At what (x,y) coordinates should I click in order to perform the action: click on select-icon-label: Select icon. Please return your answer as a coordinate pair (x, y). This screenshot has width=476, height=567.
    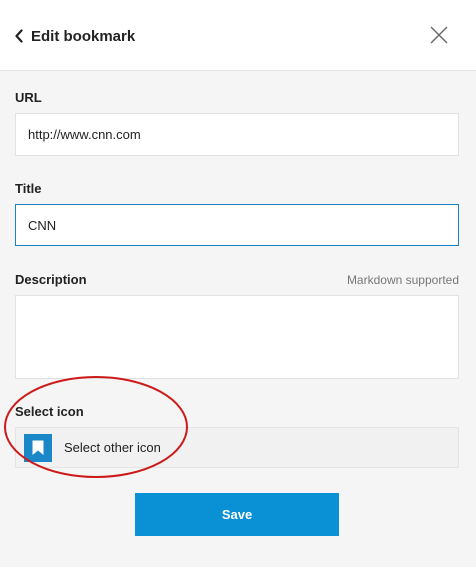
    Looking at the image, I should click on (49, 411).